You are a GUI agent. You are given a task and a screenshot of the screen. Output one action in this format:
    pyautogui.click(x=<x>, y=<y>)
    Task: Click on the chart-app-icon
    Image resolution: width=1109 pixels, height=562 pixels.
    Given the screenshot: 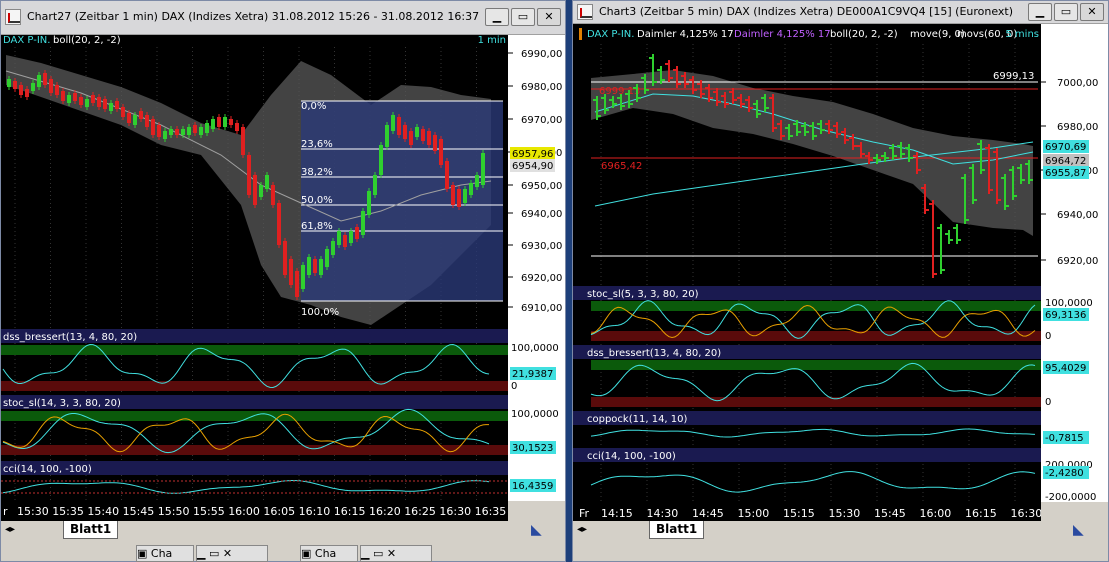 What is the action you would take?
    pyautogui.click(x=585, y=12)
    